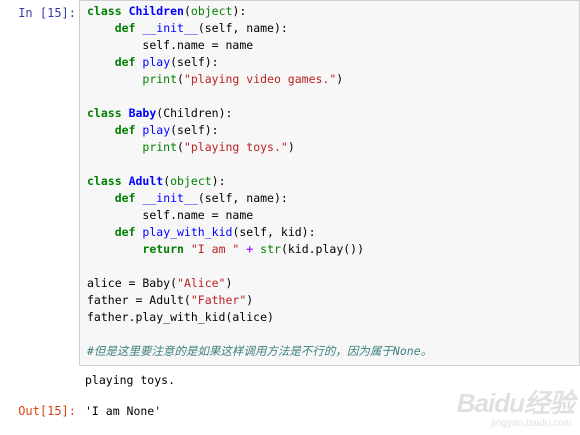 The image size is (580, 435). What do you see at coordinates (211, 11) in the screenshot?
I see `base-class: object` at bounding box center [211, 11].